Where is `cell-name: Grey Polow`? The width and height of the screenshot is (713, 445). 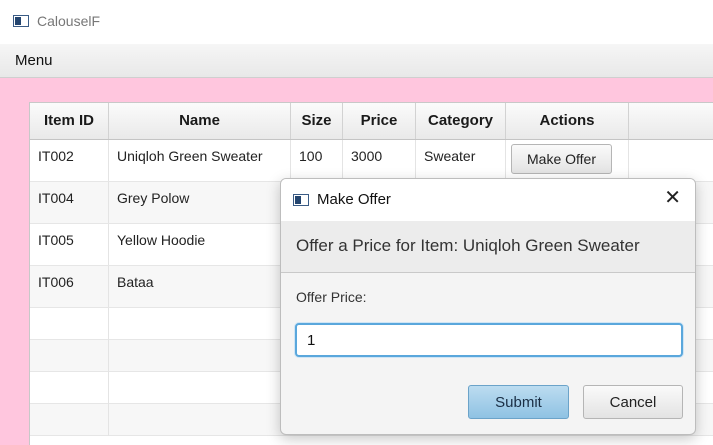 cell-name: Grey Polow is located at coordinates (200, 202).